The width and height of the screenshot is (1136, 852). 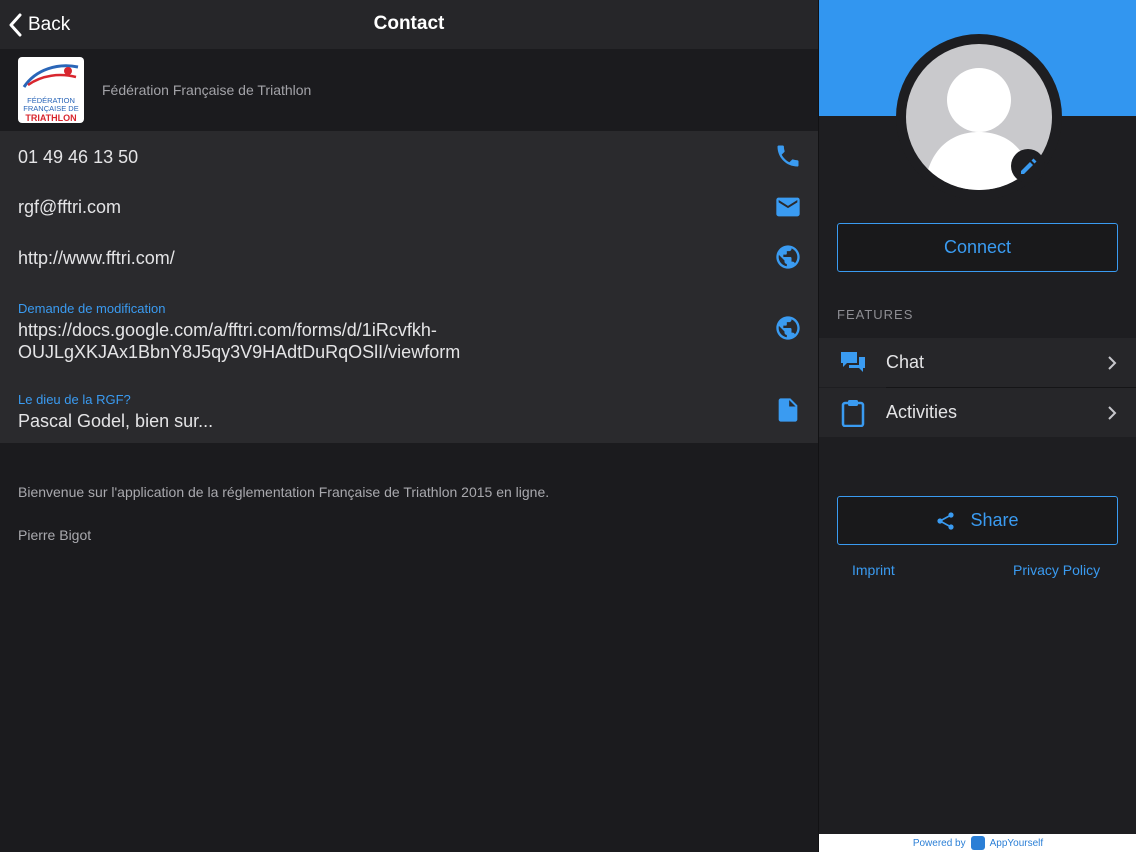 I want to click on imprint-link: Imprint, so click(x=873, y=570).